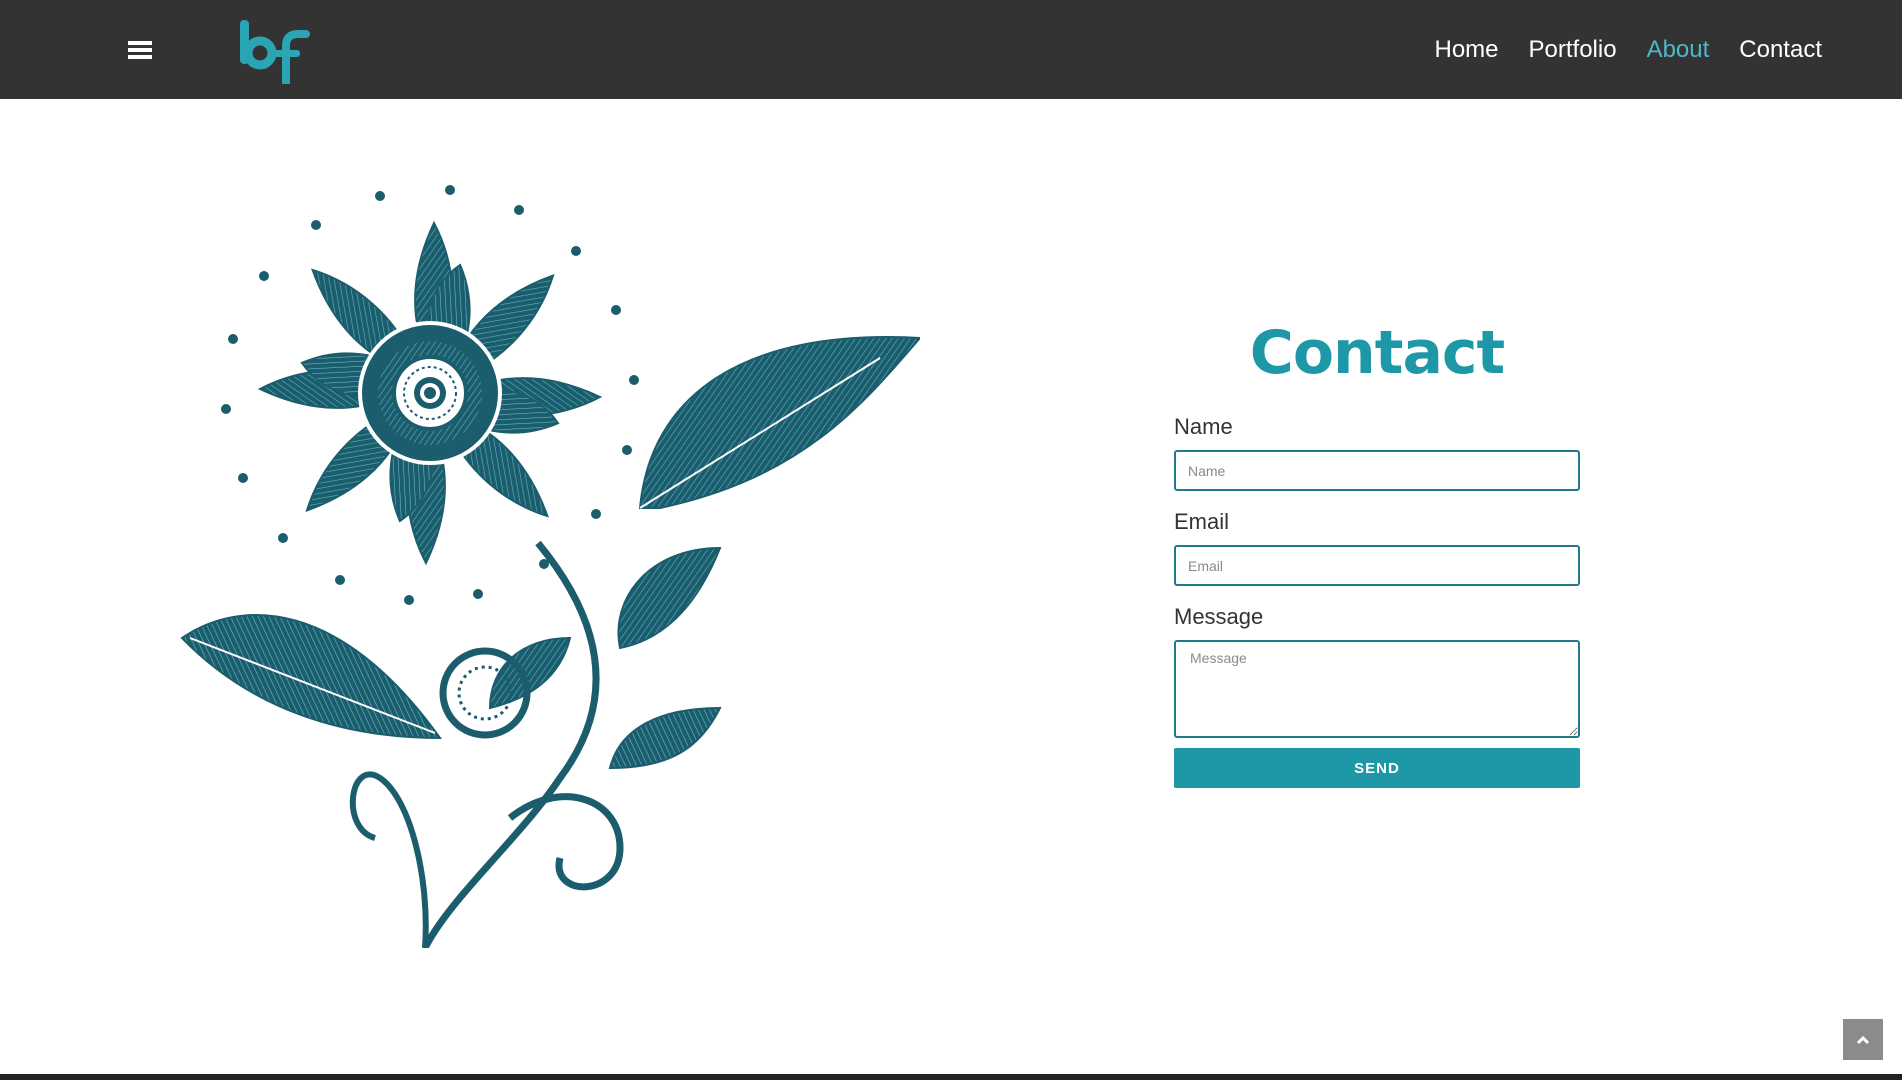  I want to click on send-button: SEND, so click(1377, 768).